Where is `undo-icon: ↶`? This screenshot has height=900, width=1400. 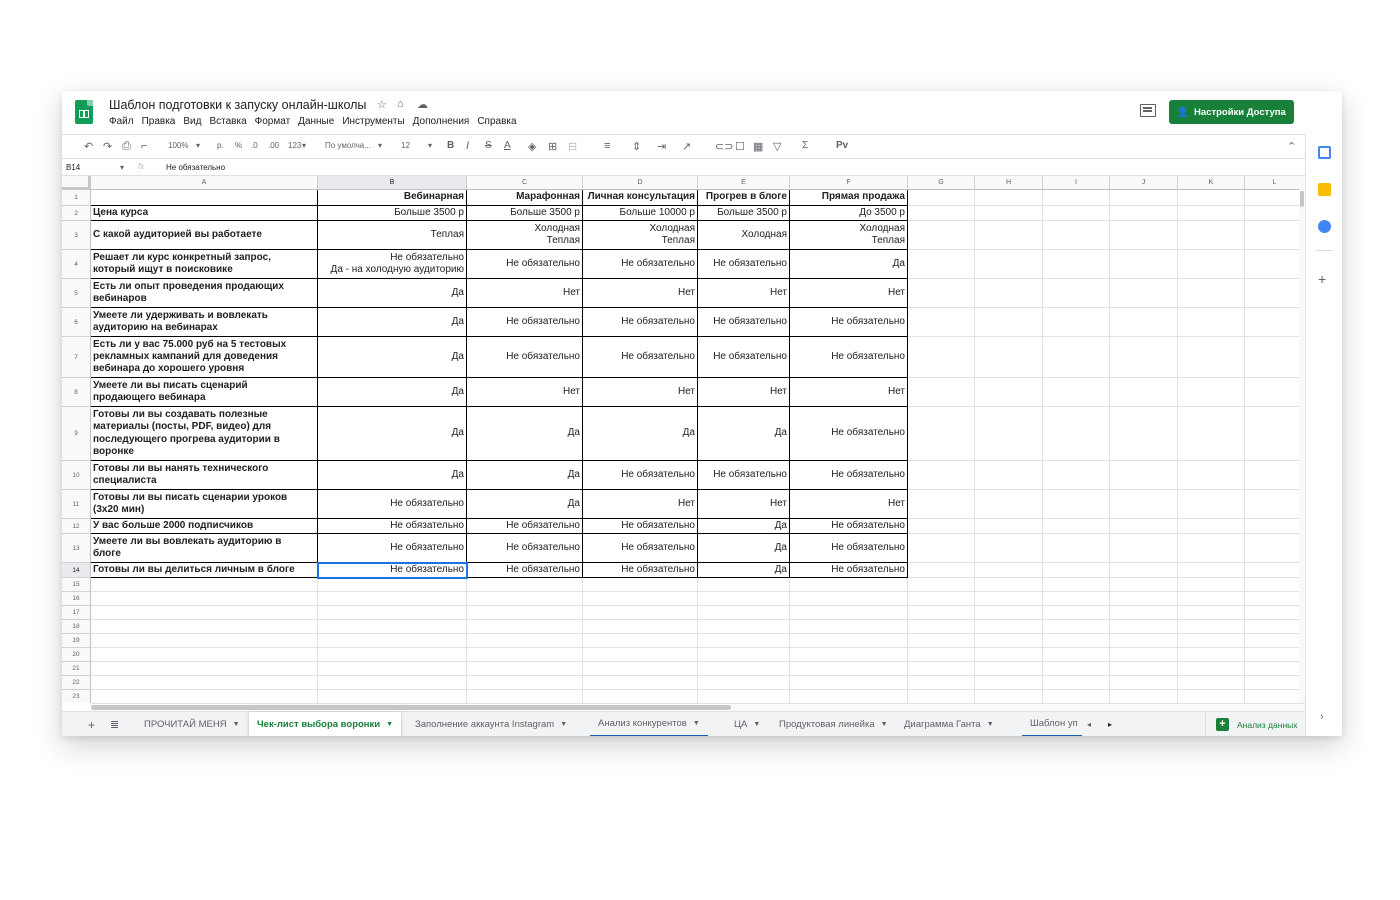 undo-icon: ↶ is located at coordinates (88, 146).